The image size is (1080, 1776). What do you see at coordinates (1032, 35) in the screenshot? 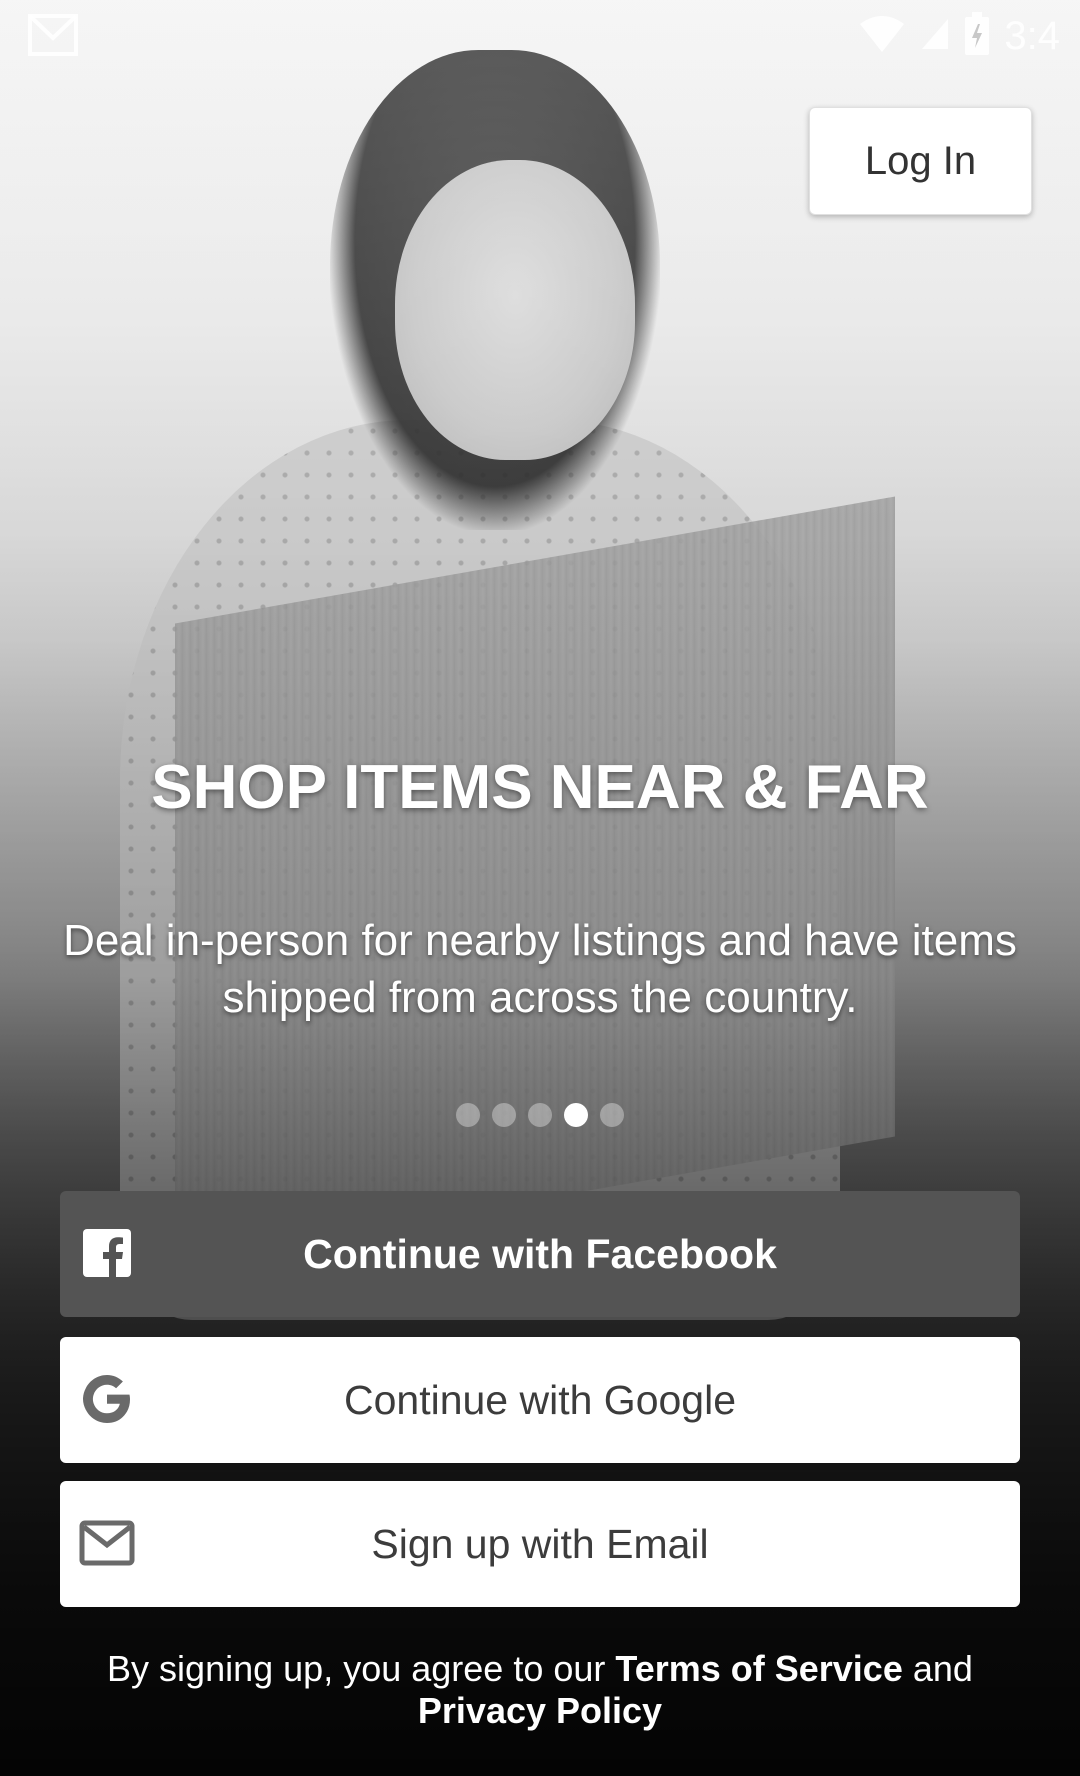
I see `status-time: 3:4` at bounding box center [1032, 35].